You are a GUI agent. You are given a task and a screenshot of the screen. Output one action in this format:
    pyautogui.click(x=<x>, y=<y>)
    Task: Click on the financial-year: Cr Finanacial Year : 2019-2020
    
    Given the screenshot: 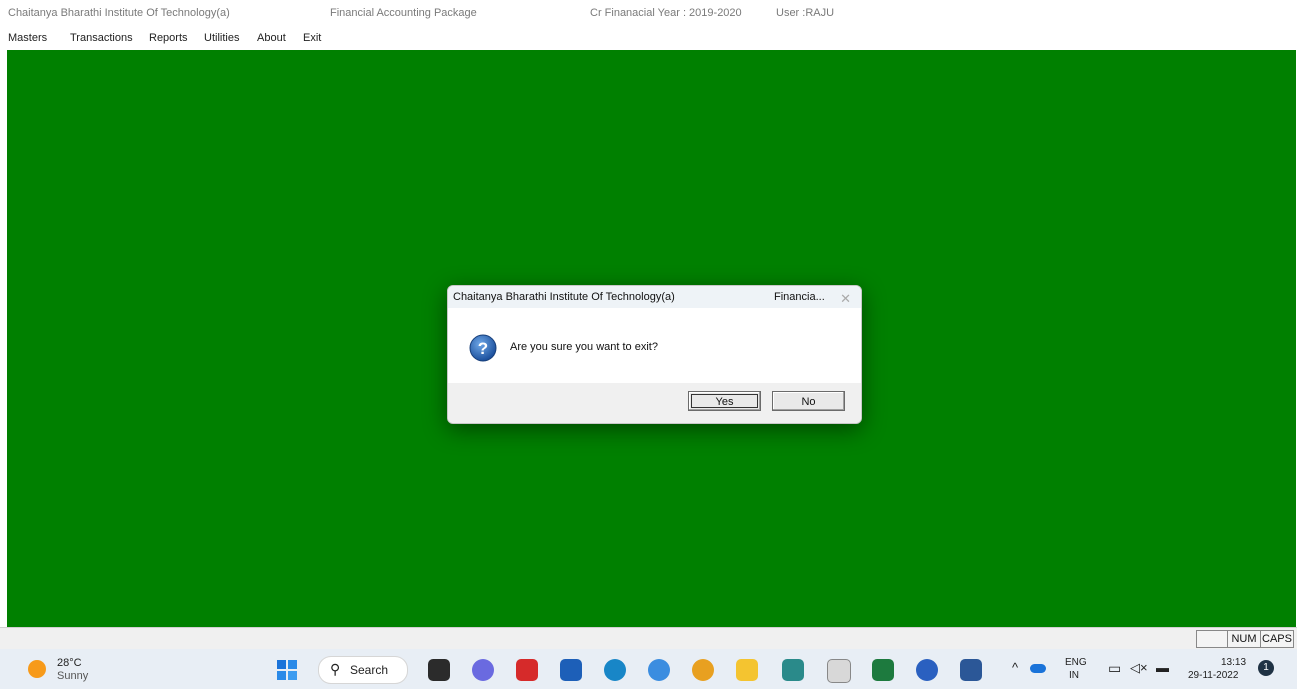 What is the action you would take?
    pyautogui.click(x=666, y=13)
    